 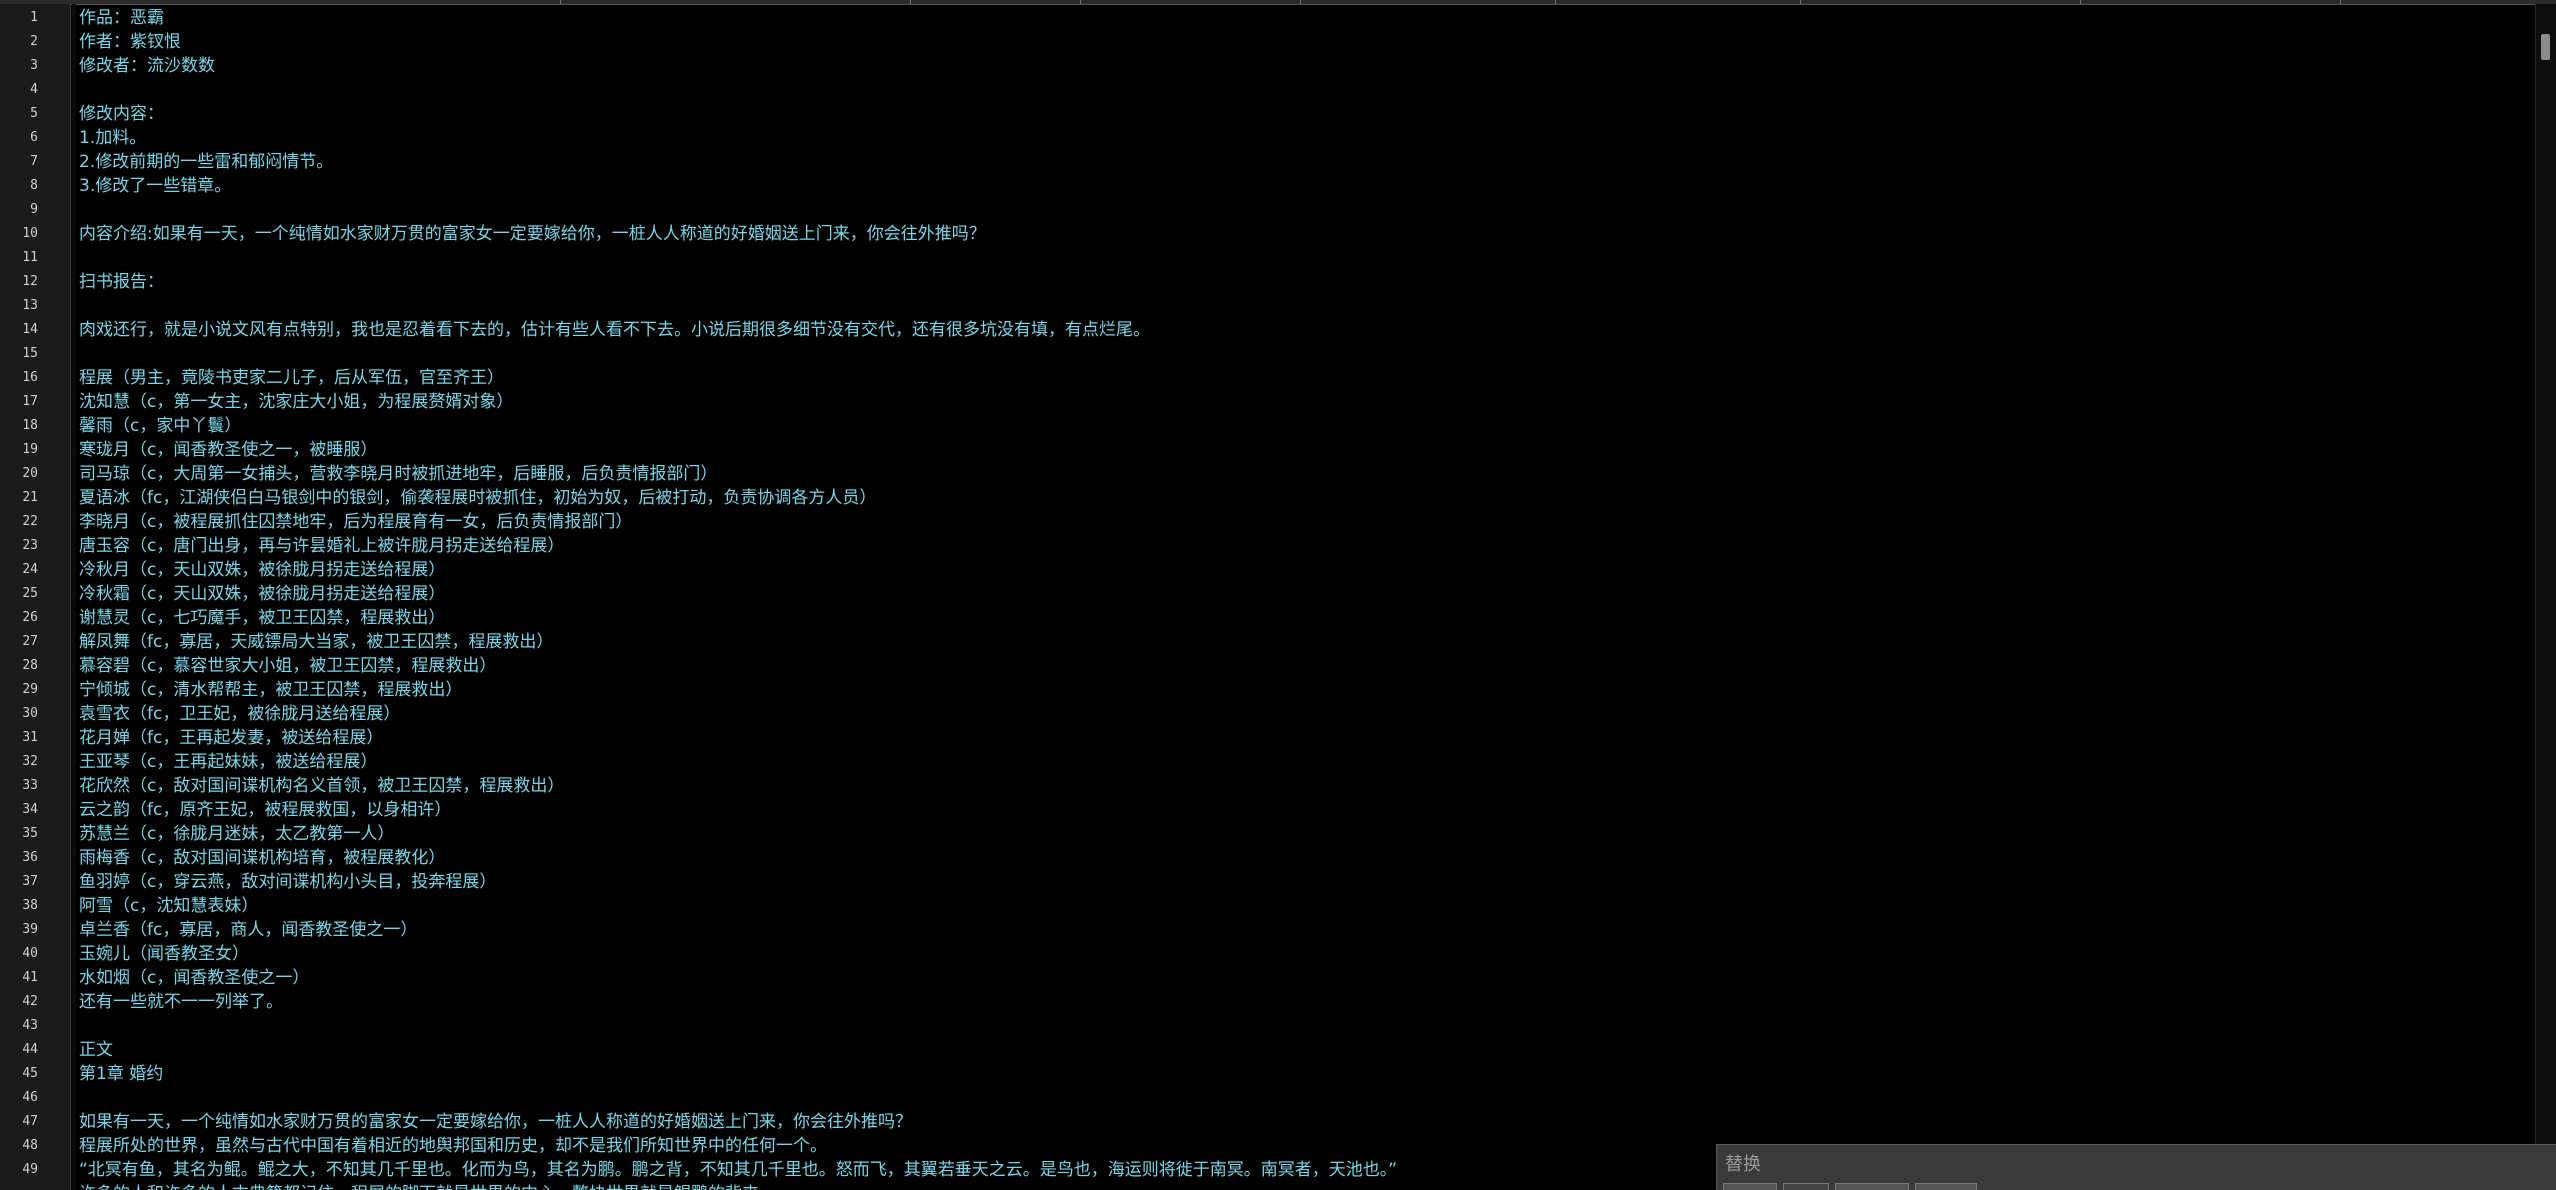 I want to click on text-line: 还有一些就不一一列举了。, so click(x=181, y=1002).